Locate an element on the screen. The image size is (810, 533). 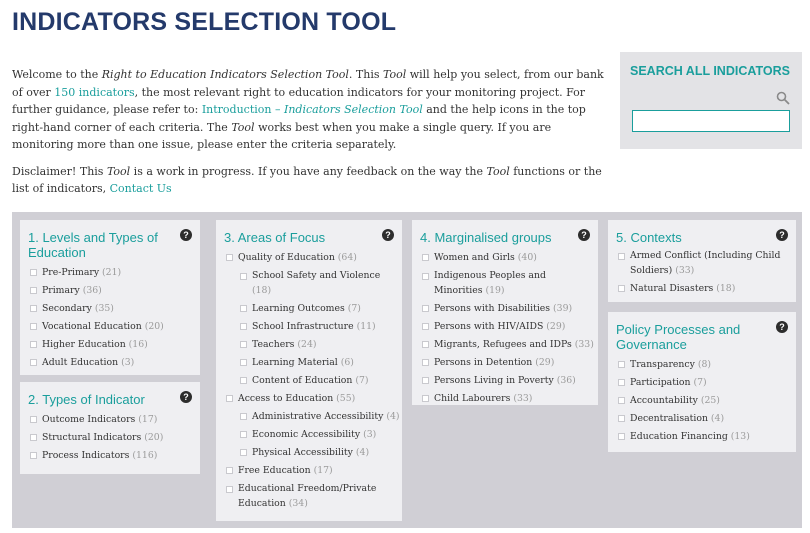
focus-option: Physical Accessibility (4) is located at coordinates (316, 453).